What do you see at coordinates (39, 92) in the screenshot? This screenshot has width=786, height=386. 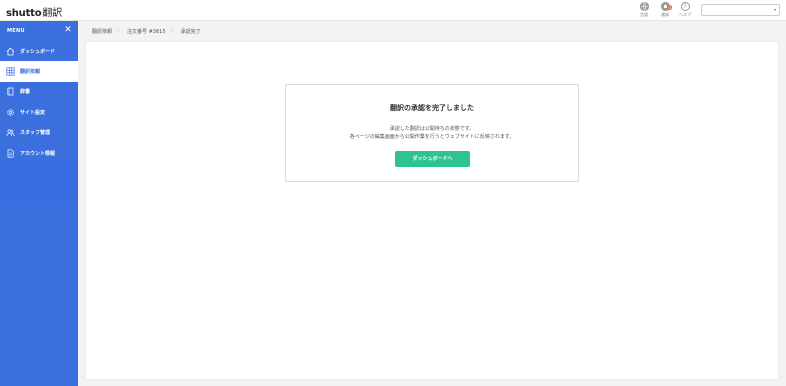 I see `sidebar-item-dictionary: 辞書` at bounding box center [39, 92].